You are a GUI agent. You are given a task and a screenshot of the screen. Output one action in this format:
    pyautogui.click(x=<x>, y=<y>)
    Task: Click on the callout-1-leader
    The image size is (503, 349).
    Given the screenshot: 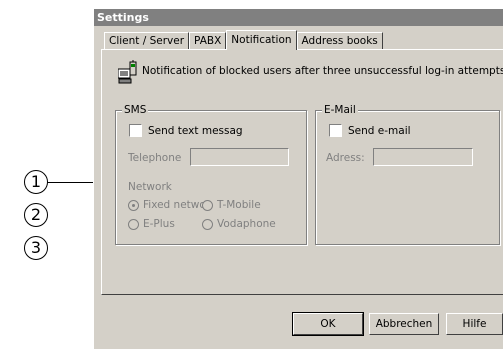 What is the action you would take?
    pyautogui.click(x=70, y=182)
    